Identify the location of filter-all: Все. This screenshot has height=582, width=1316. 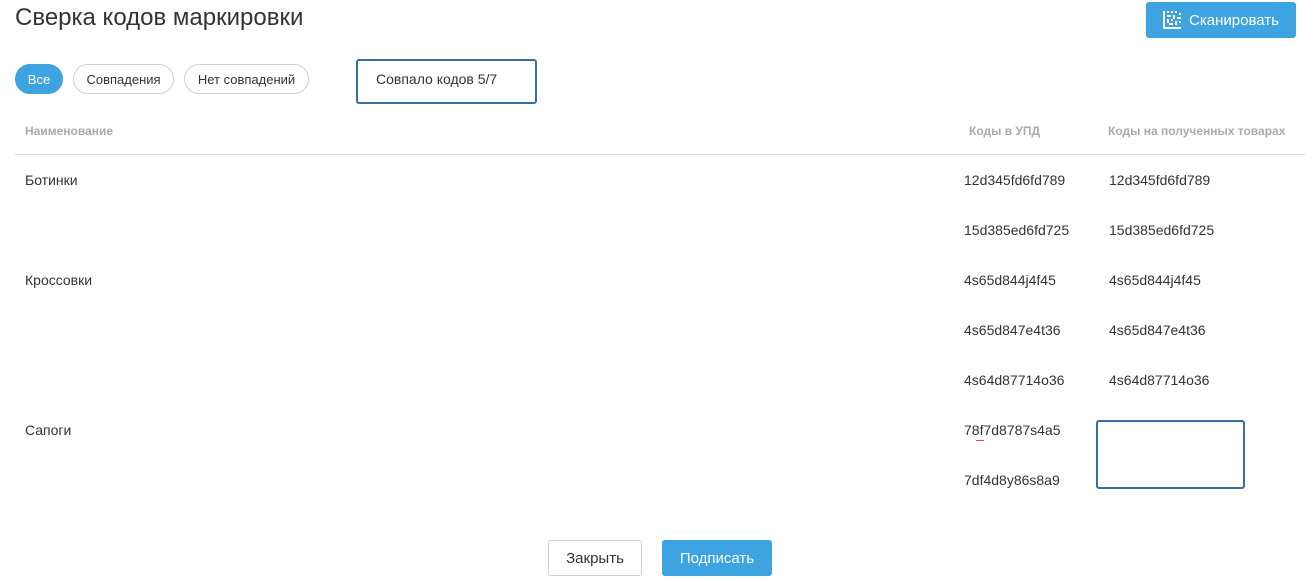
(39, 79).